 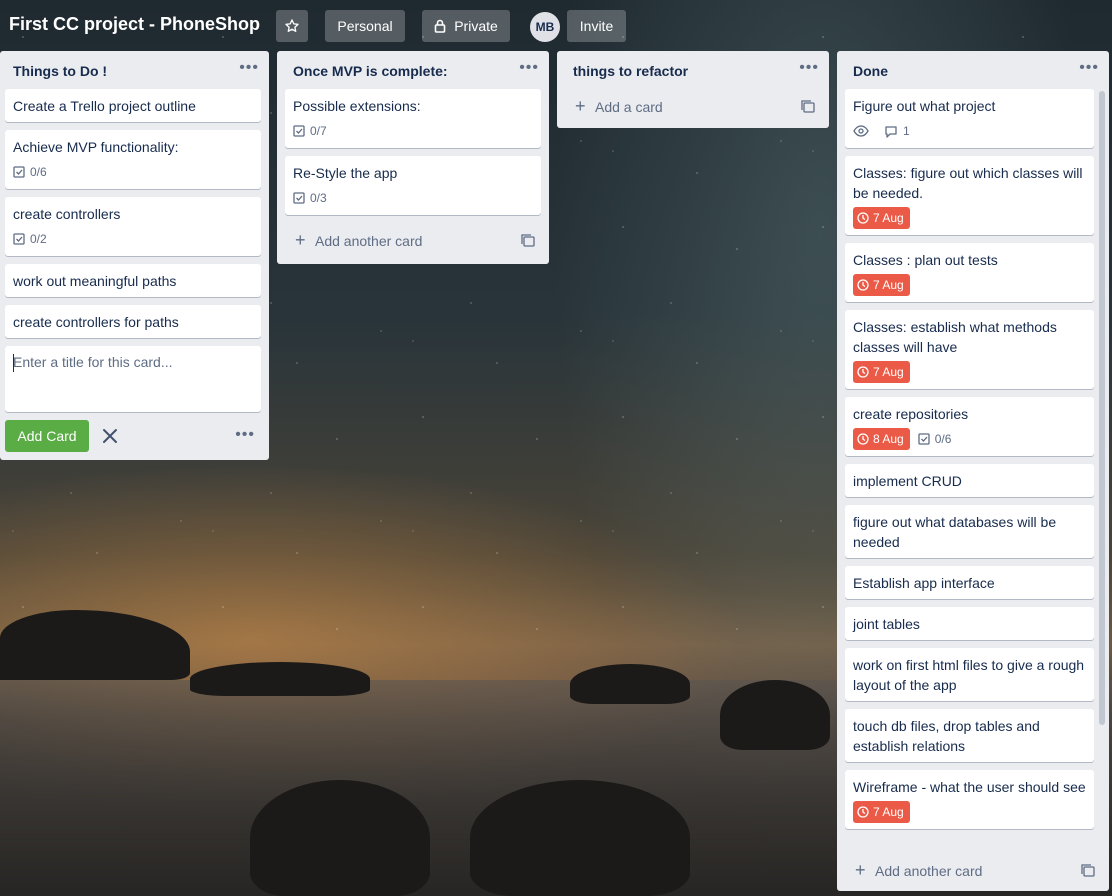 What do you see at coordinates (413, 118) in the screenshot?
I see `card: Possible extensions: 0/7` at bounding box center [413, 118].